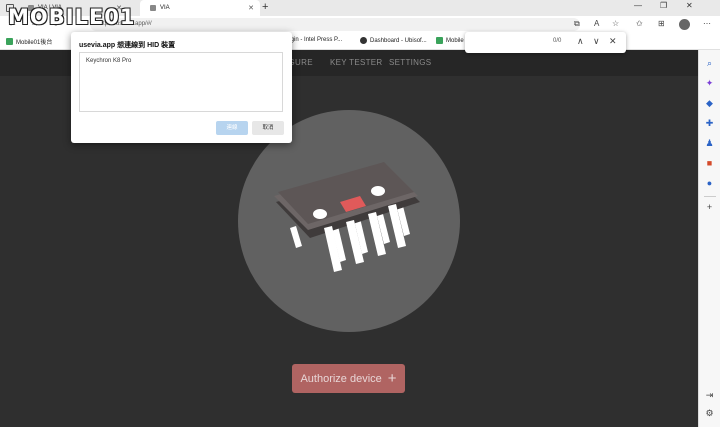  What do you see at coordinates (557, 41) in the screenshot?
I see `find-count: 0/0` at bounding box center [557, 41].